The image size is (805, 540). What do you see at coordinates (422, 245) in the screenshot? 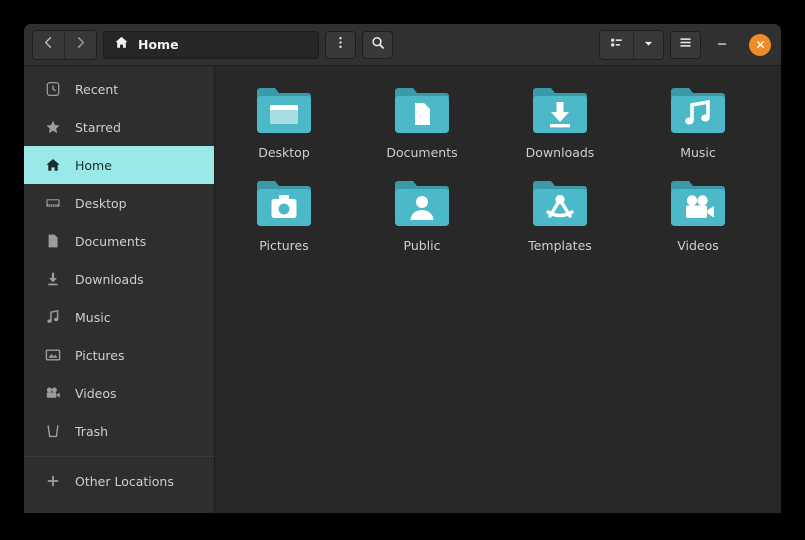
I see `file-item-label: Public` at bounding box center [422, 245].